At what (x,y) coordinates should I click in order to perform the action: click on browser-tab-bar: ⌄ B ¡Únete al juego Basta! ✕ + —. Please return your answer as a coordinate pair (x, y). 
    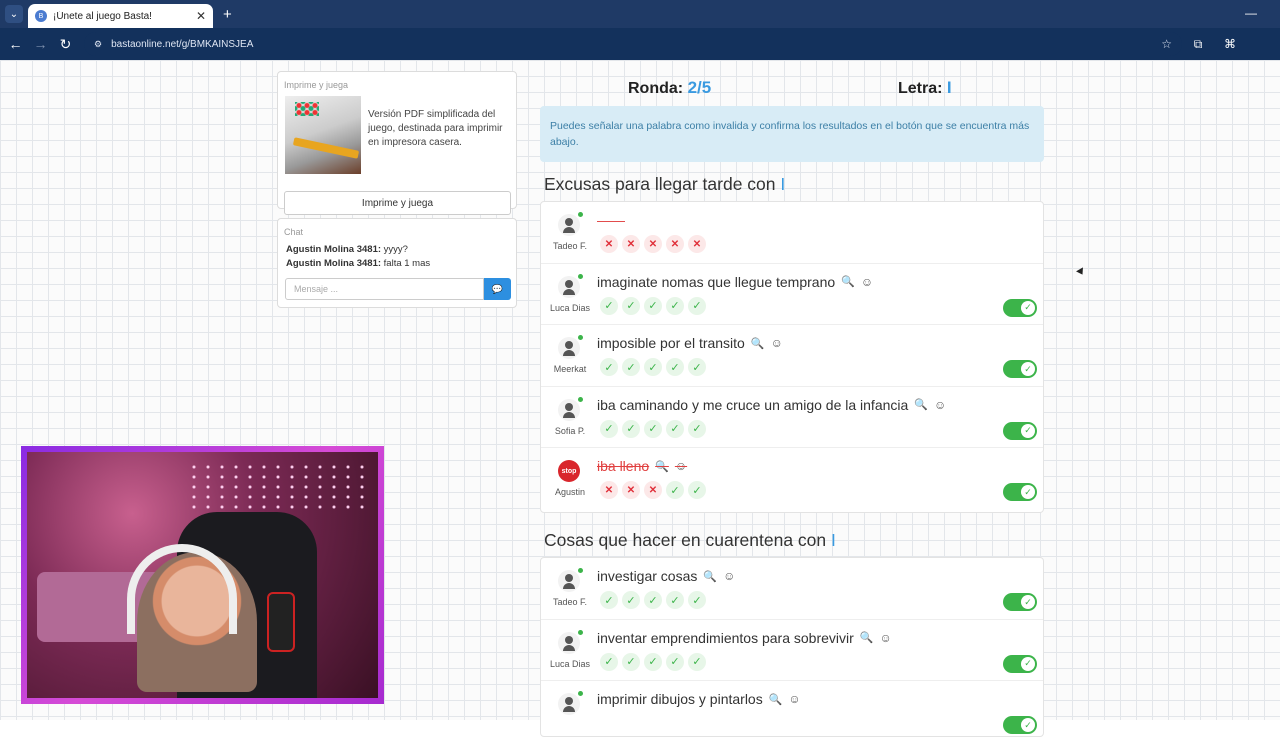
    Looking at the image, I should click on (640, 14).